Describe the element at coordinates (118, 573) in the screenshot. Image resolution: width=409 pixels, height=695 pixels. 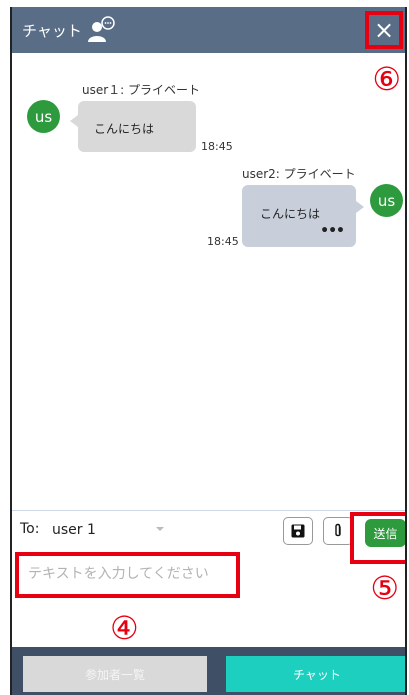
I see `message-input: テキストを入力してください` at that location.